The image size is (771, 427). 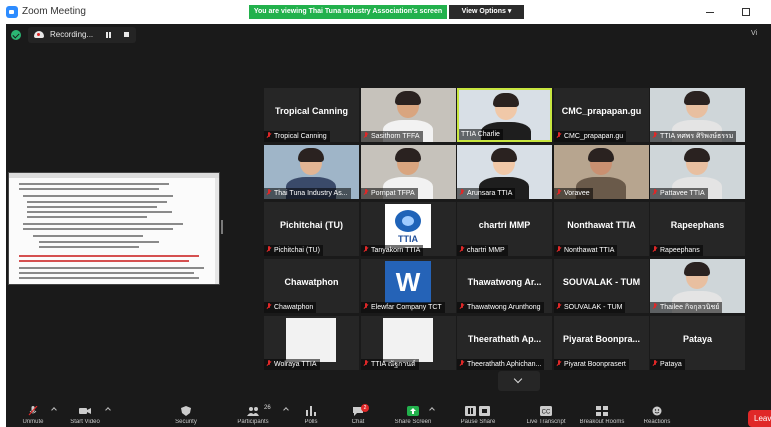 I want to click on minimize-icon, so click(x=710, y=12).